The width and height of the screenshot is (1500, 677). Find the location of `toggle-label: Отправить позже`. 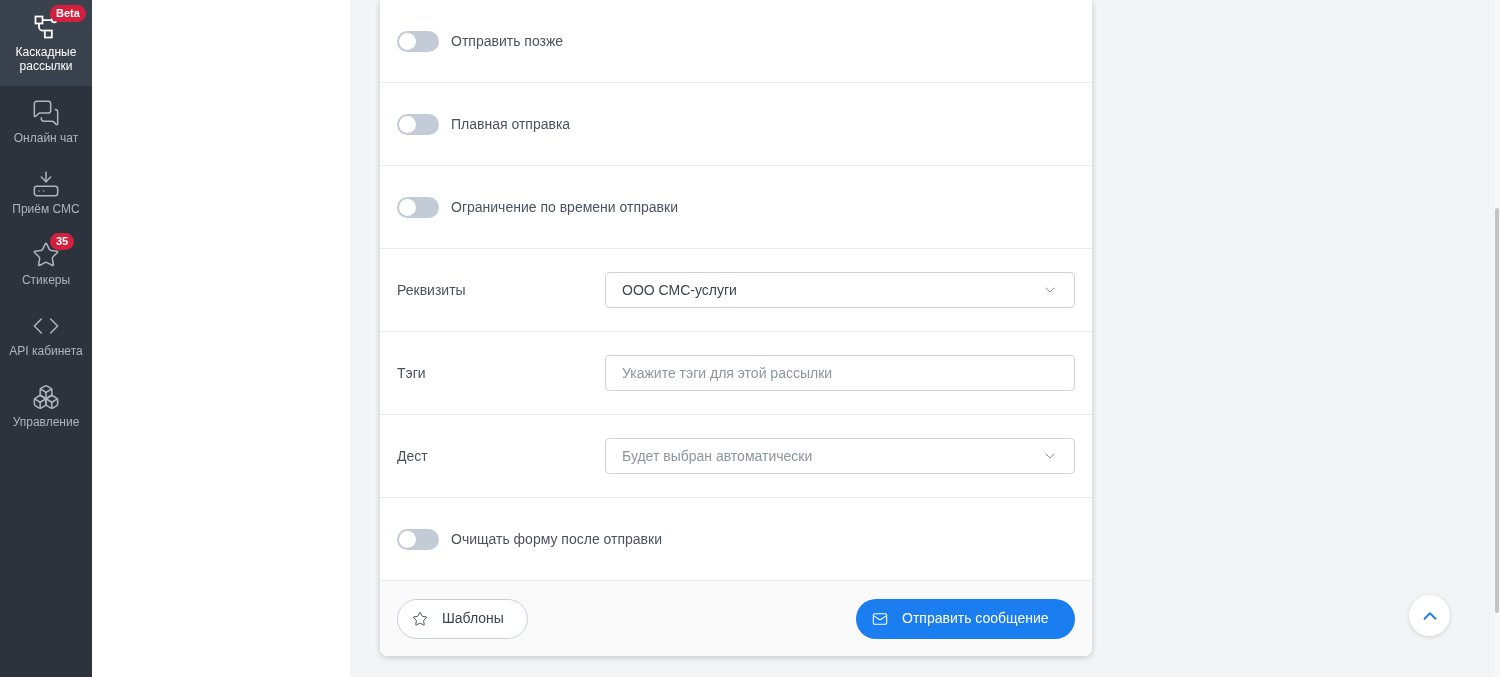

toggle-label: Отправить позже is located at coordinates (507, 41).